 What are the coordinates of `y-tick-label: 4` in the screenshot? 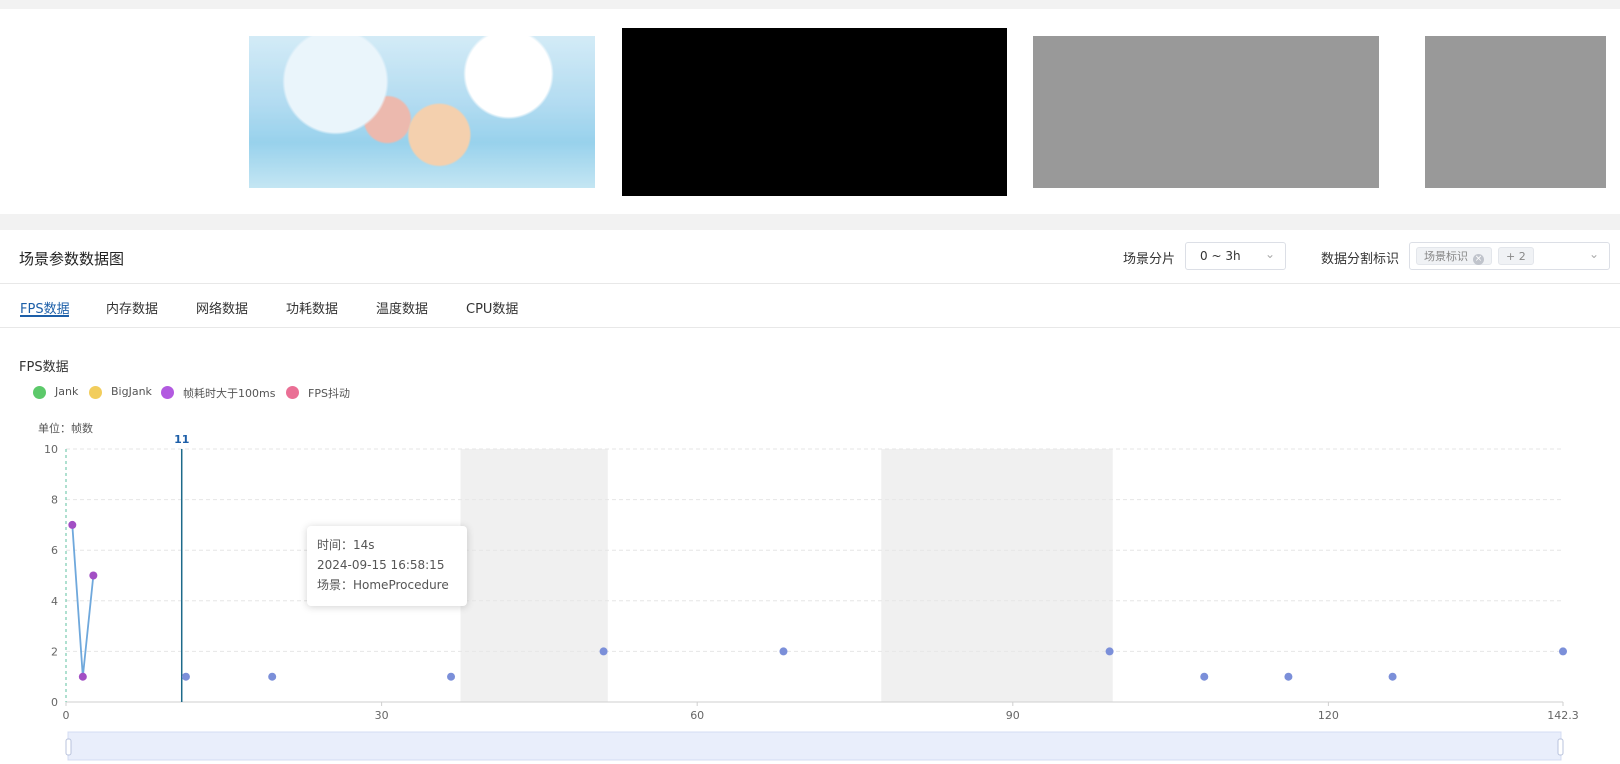 It's located at (54, 601).